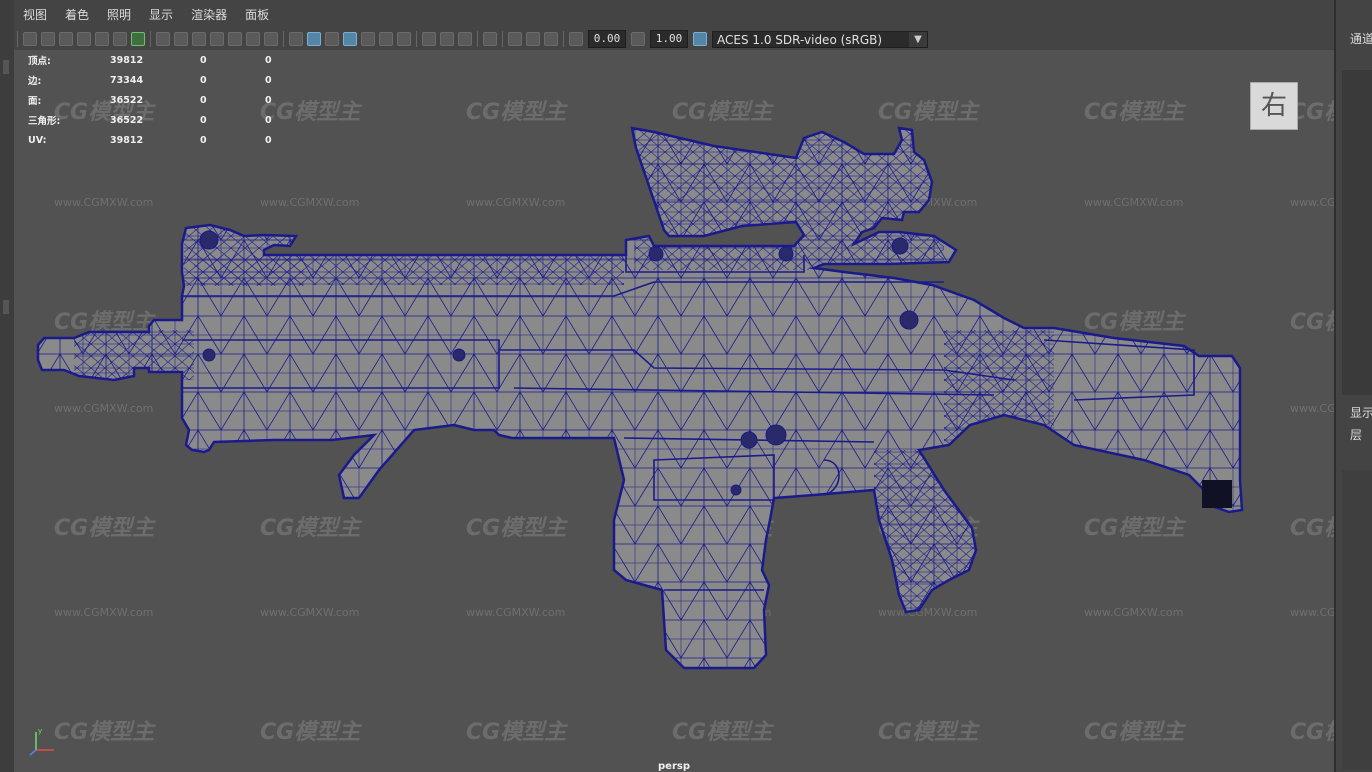  I want to click on panel-toolbar: 0.00 1.00 ACES 1.0 SDR-video (sRGB) ▼, so click(674, 39).